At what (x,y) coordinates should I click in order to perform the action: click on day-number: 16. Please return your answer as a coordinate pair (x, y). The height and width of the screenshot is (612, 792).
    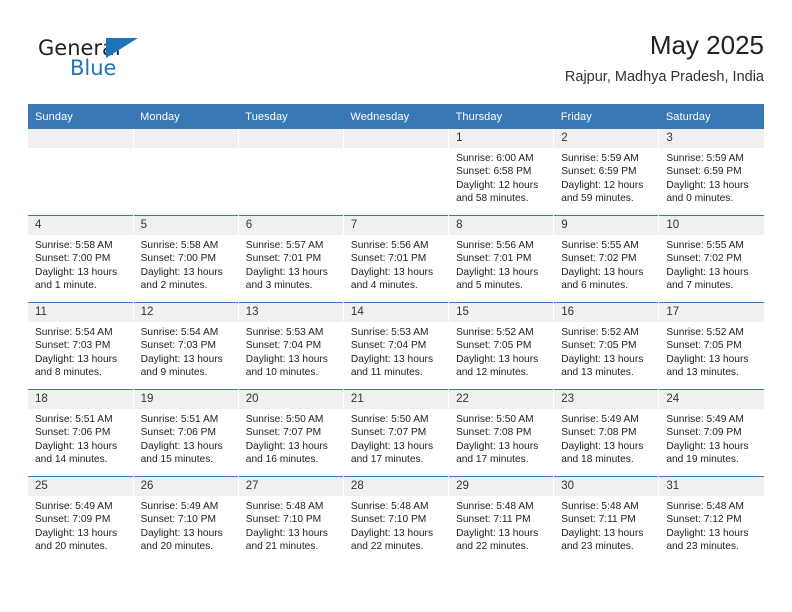
    Looking at the image, I should click on (606, 312).